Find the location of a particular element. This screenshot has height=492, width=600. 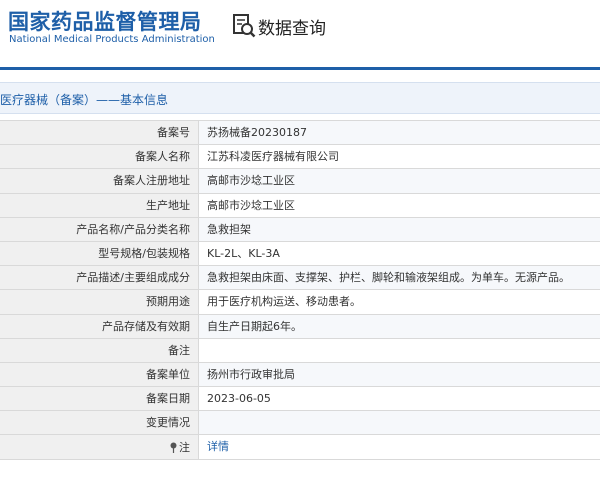

table-row: 备注 is located at coordinates (300, 350).